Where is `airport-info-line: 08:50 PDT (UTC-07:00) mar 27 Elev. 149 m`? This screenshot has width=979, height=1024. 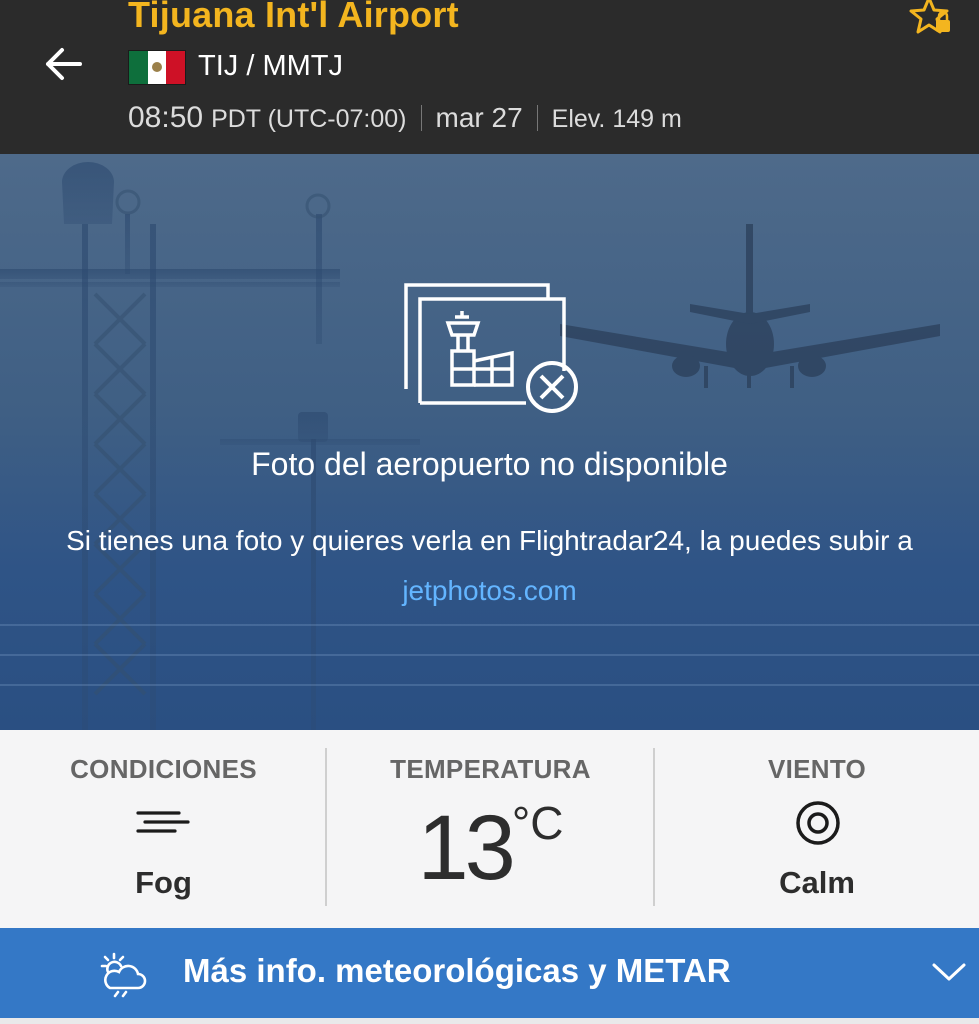
airport-info-line: 08:50 PDT (UTC-07:00) mar 27 Elev. 149 m is located at coordinates (405, 118).